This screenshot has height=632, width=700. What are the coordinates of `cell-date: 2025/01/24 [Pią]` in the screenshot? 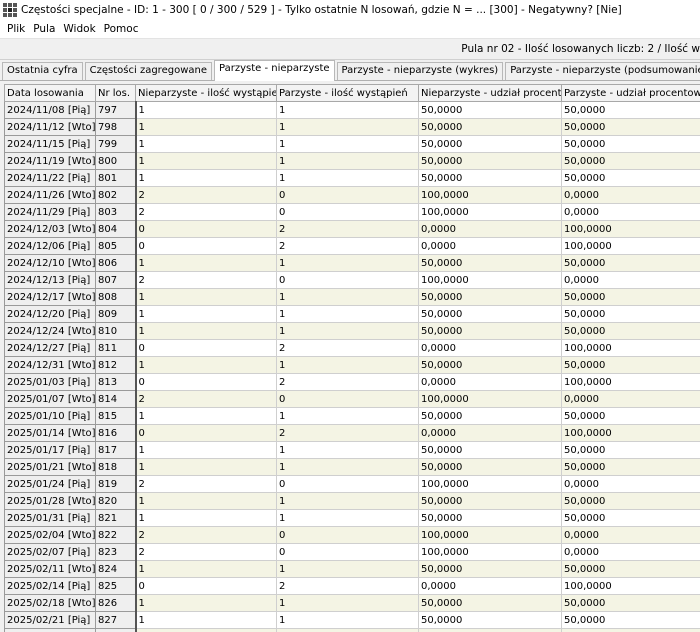 It's located at (50, 484).